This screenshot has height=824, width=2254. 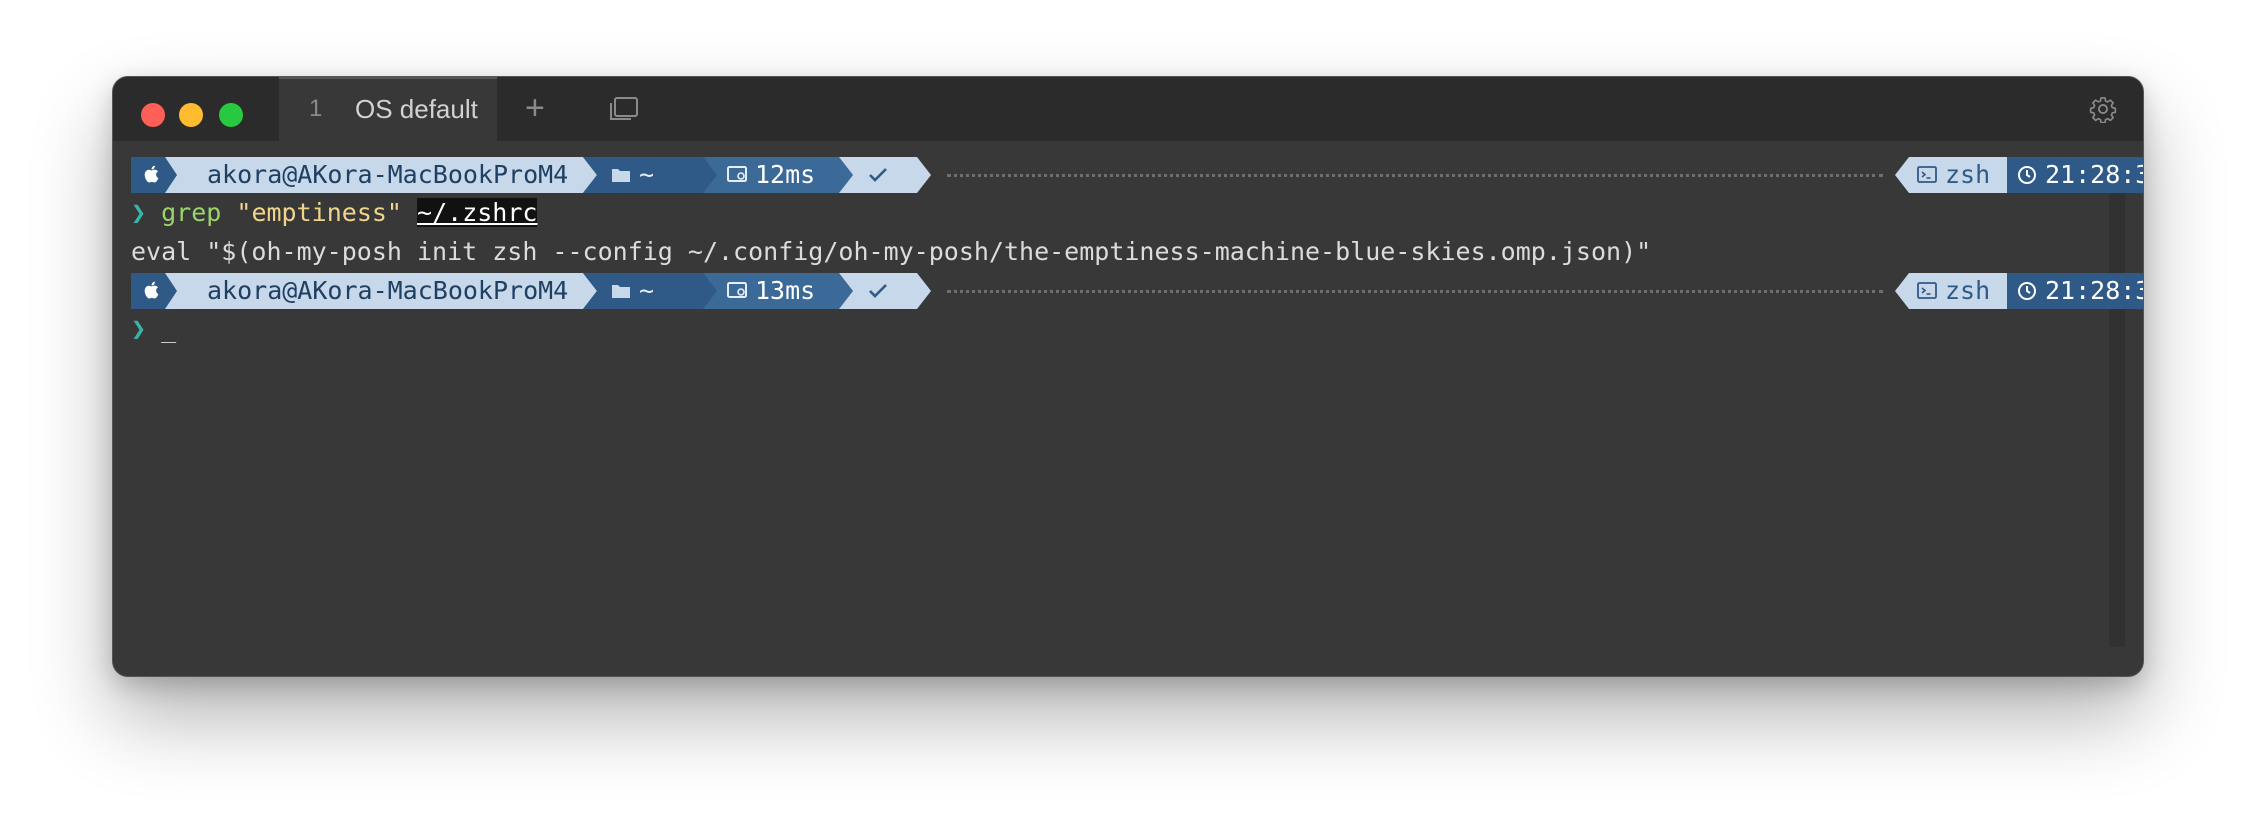 I want to click on tab-overview-icon, so click(x=624, y=111).